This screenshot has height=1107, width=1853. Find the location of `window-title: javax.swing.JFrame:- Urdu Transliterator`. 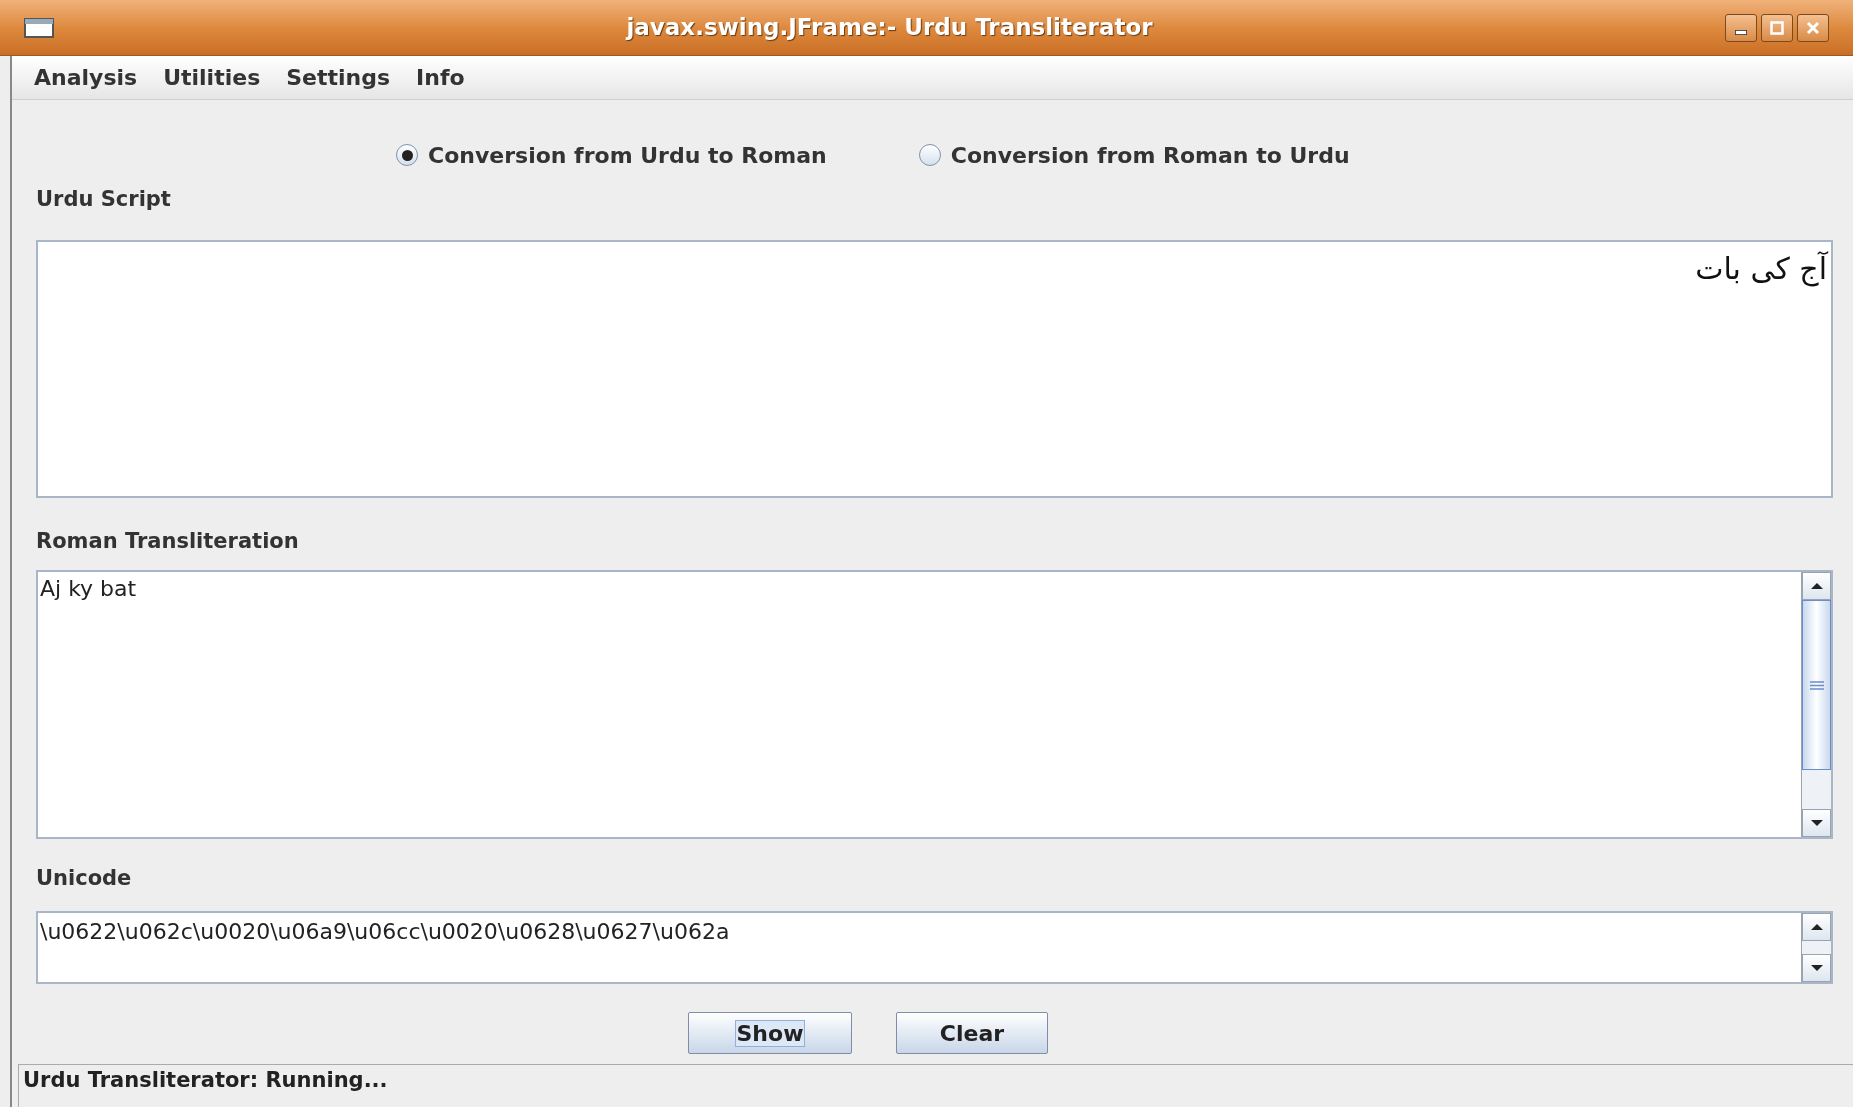

window-title: javax.swing.JFrame:- Urdu Transliterator is located at coordinates (889, 28).